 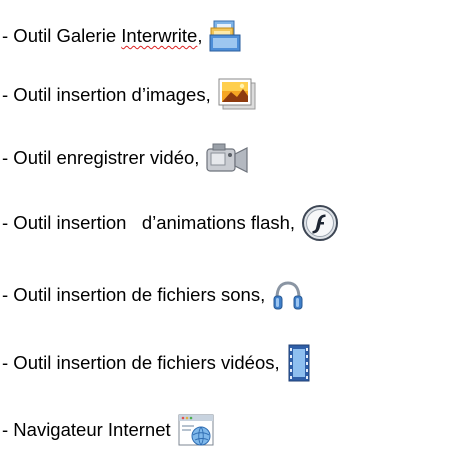 What do you see at coordinates (106, 94) in the screenshot?
I see `item-text: - Outil insertion d’images,` at bounding box center [106, 94].